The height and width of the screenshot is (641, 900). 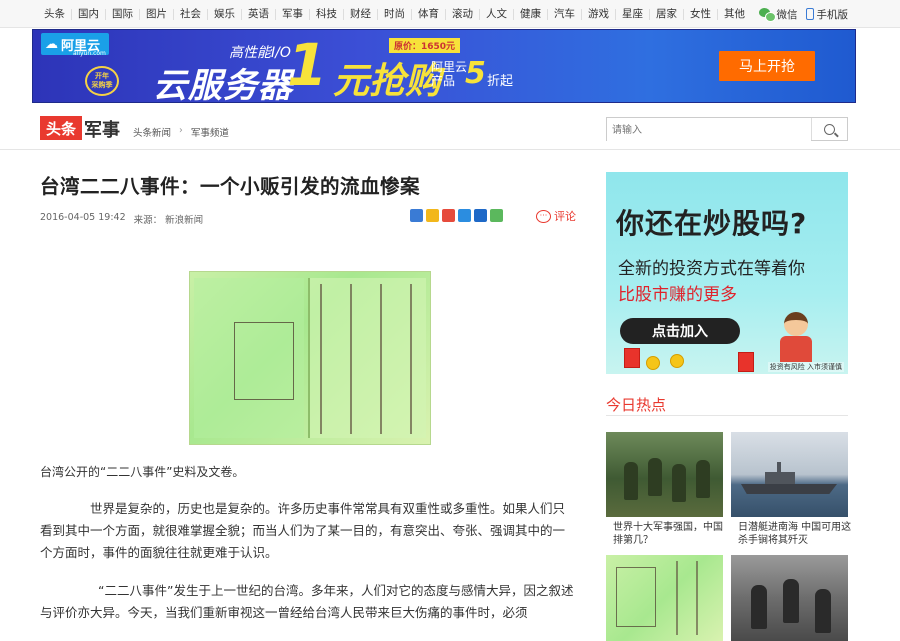 What do you see at coordinates (292, 14) in the screenshot?
I see `nav-item: 军事` at bounding box center [292, 14].